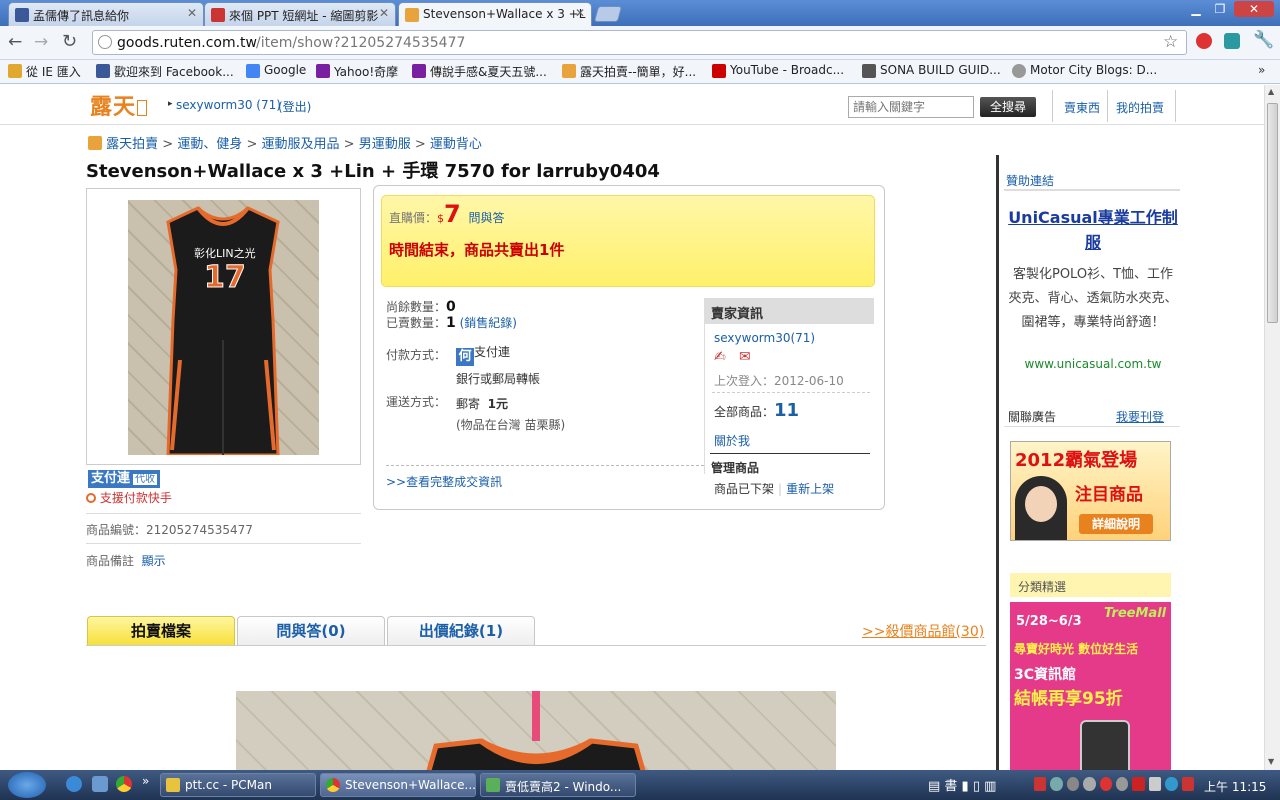 Image resolution: width=1280 pixels, height=800 pixels. Describe the element at coordinates (385, 144) in the screenshot. I see `breadcrumb-item: 男運動服` at that location.